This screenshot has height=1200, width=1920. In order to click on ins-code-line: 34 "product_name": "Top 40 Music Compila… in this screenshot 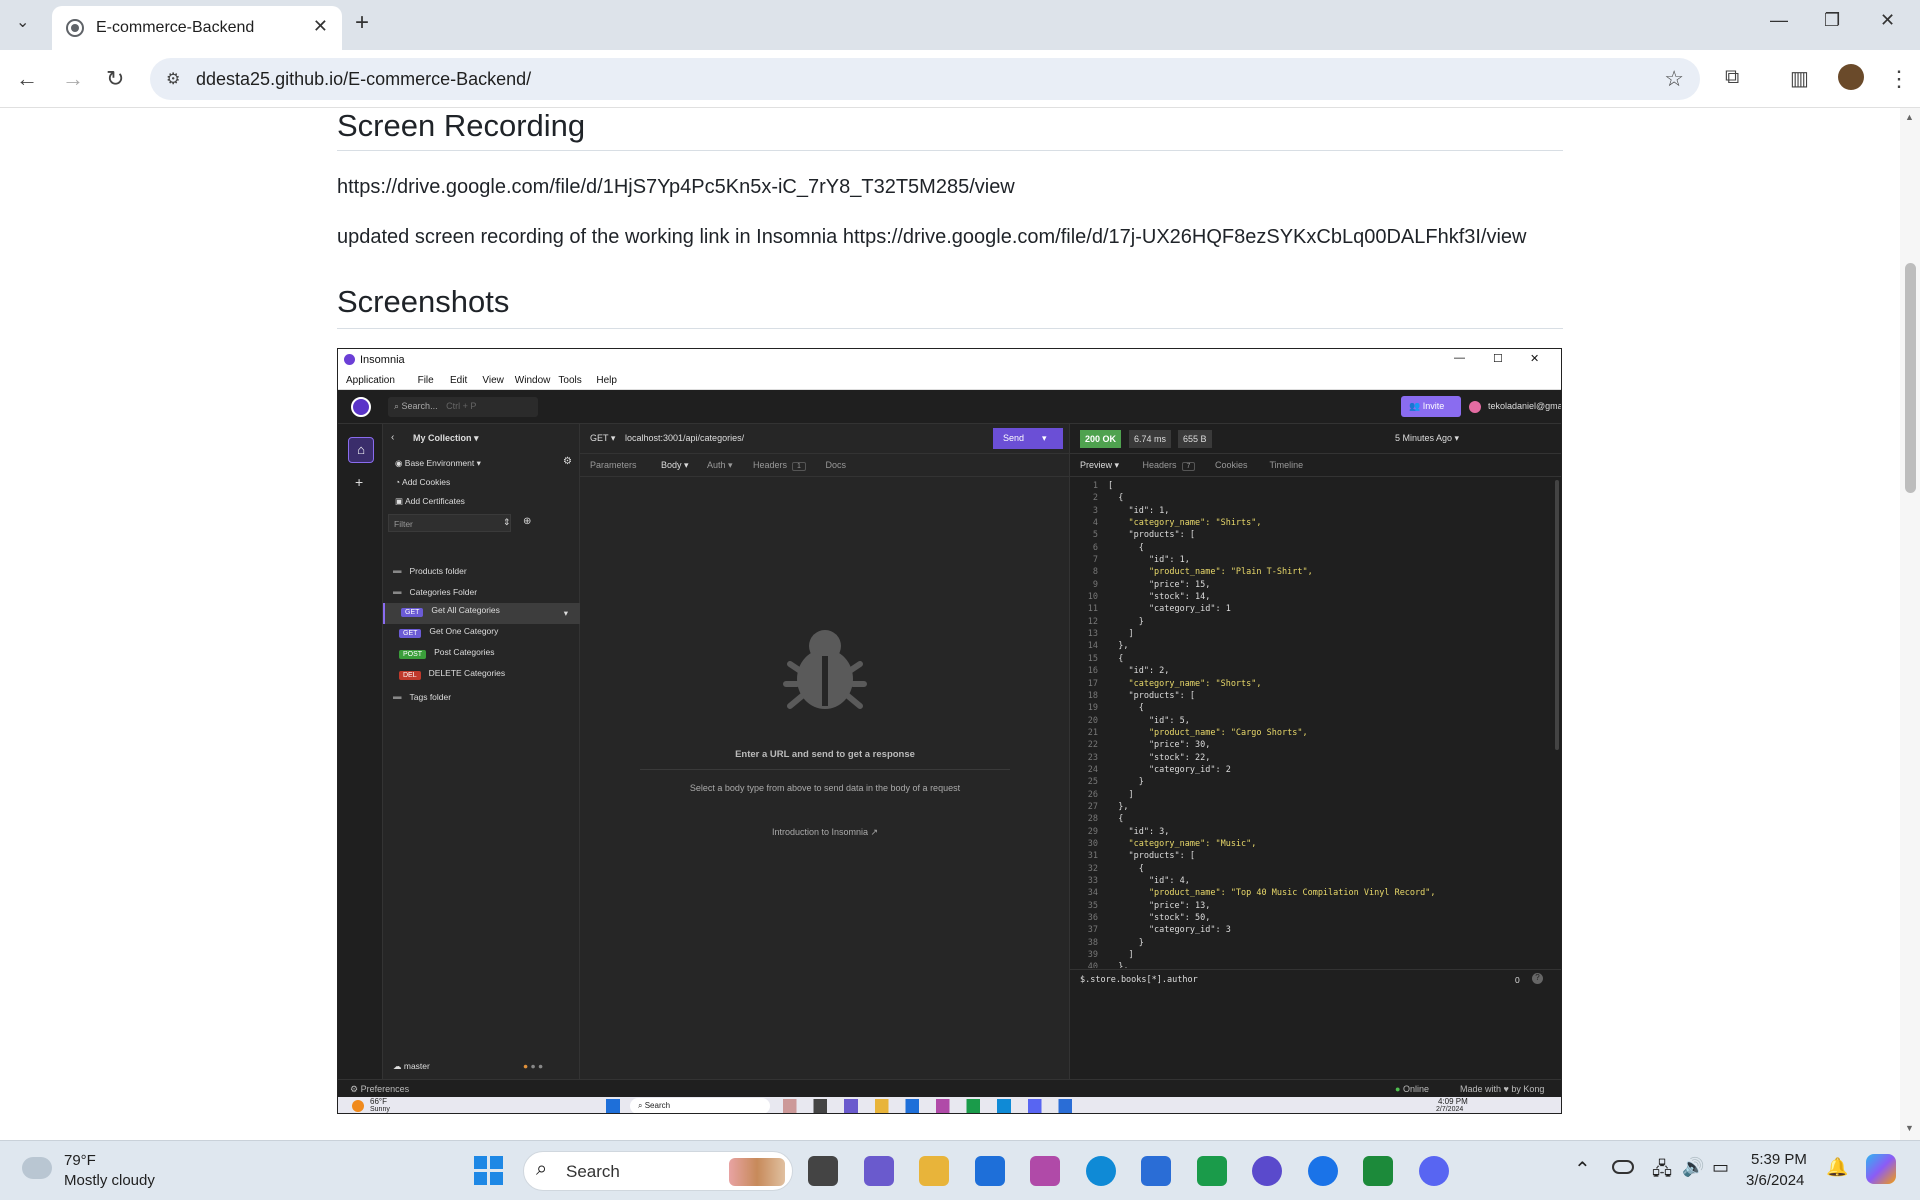, I will do `click(1257, 893)`.